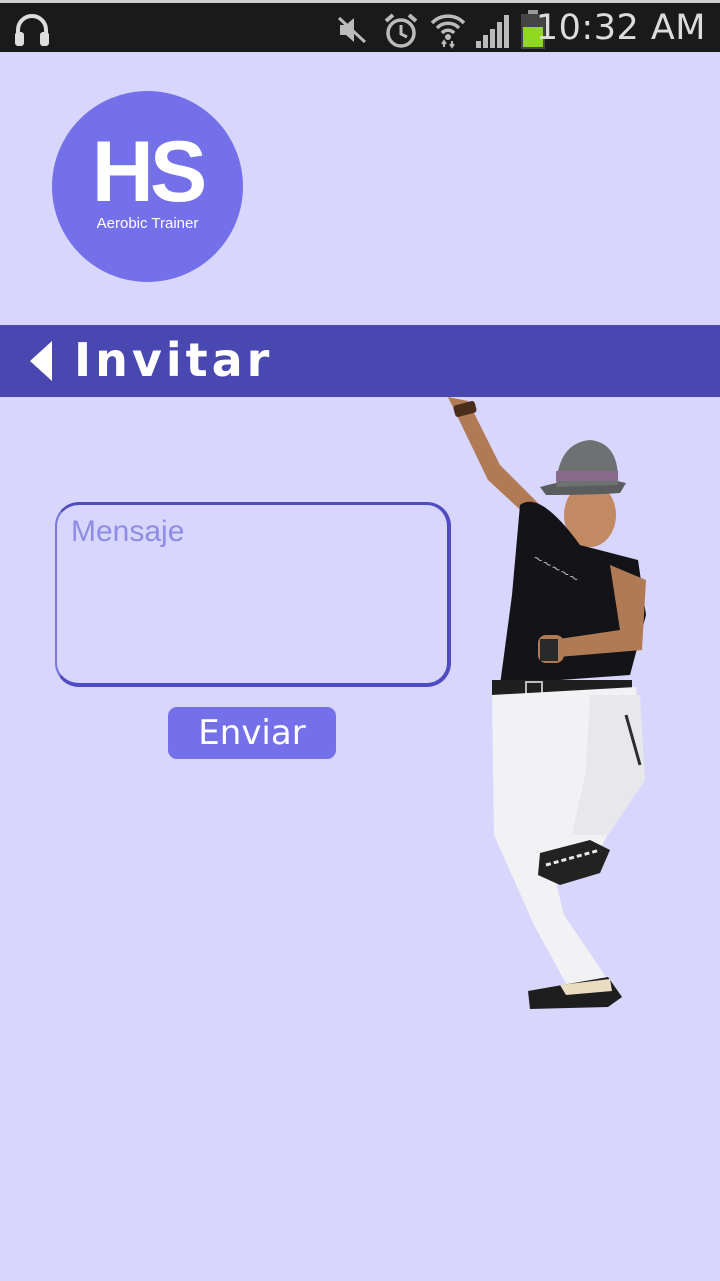 Image resolution: width=720 pixels, height=1281 pixels. I want to click on app-logo: HS Aerobic Trainer, so click(147, 186).